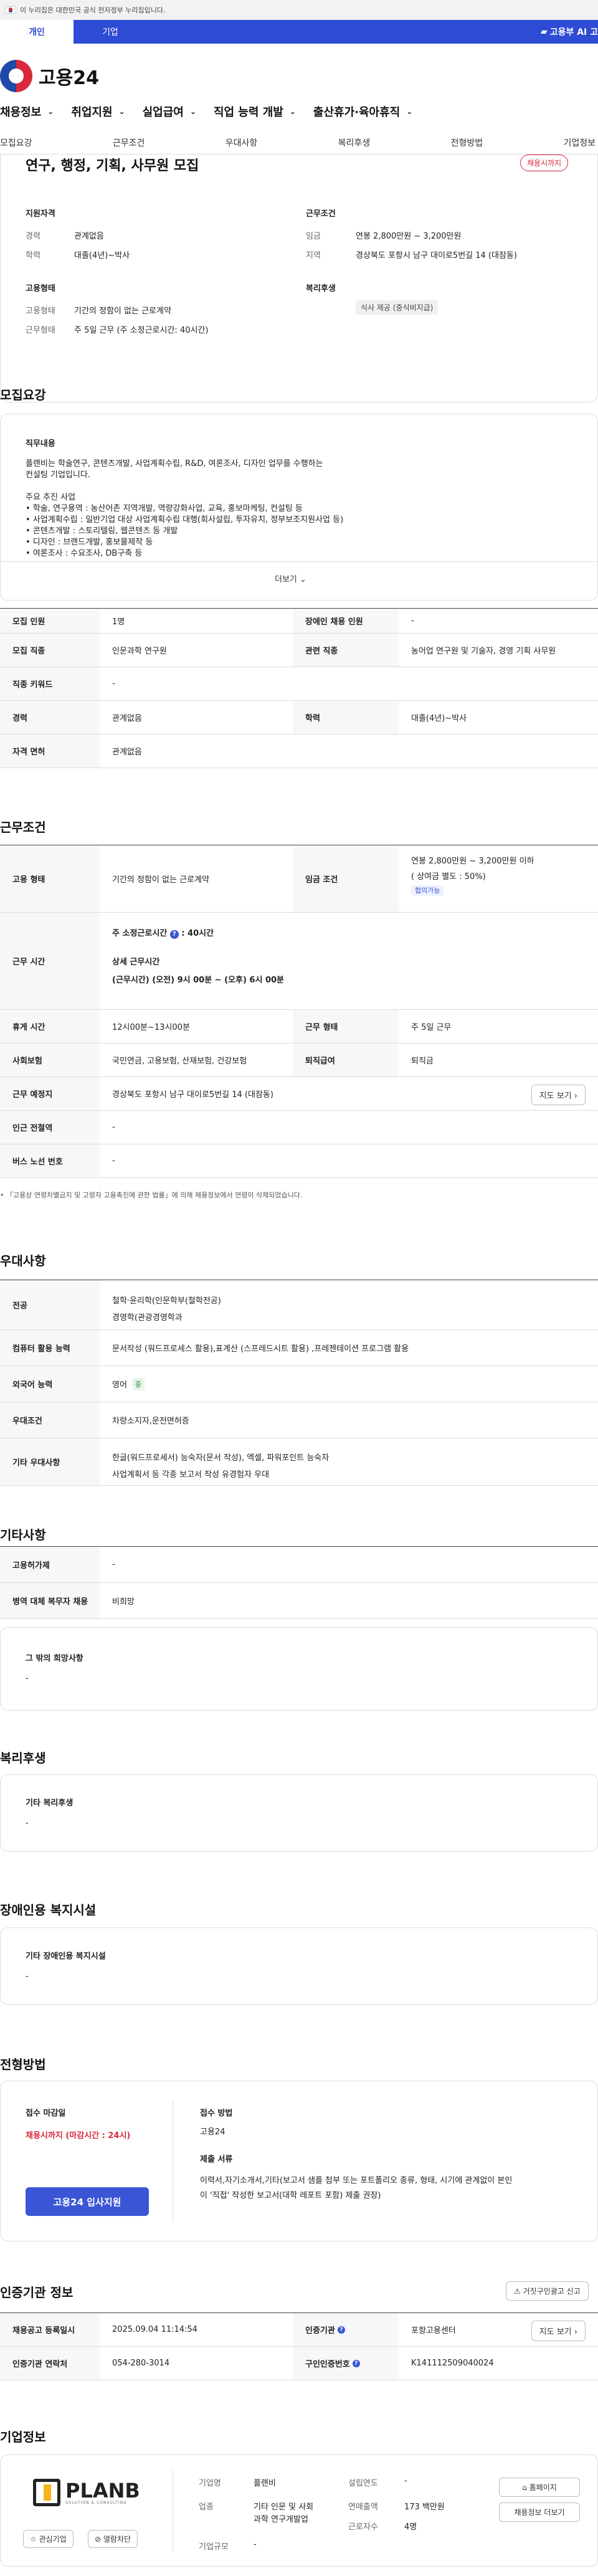 The height and width of the screenshot is (2576, 598). I want to click on company-logo: PLANB SOLUTION & CONSULTING, so click(89, 2492).